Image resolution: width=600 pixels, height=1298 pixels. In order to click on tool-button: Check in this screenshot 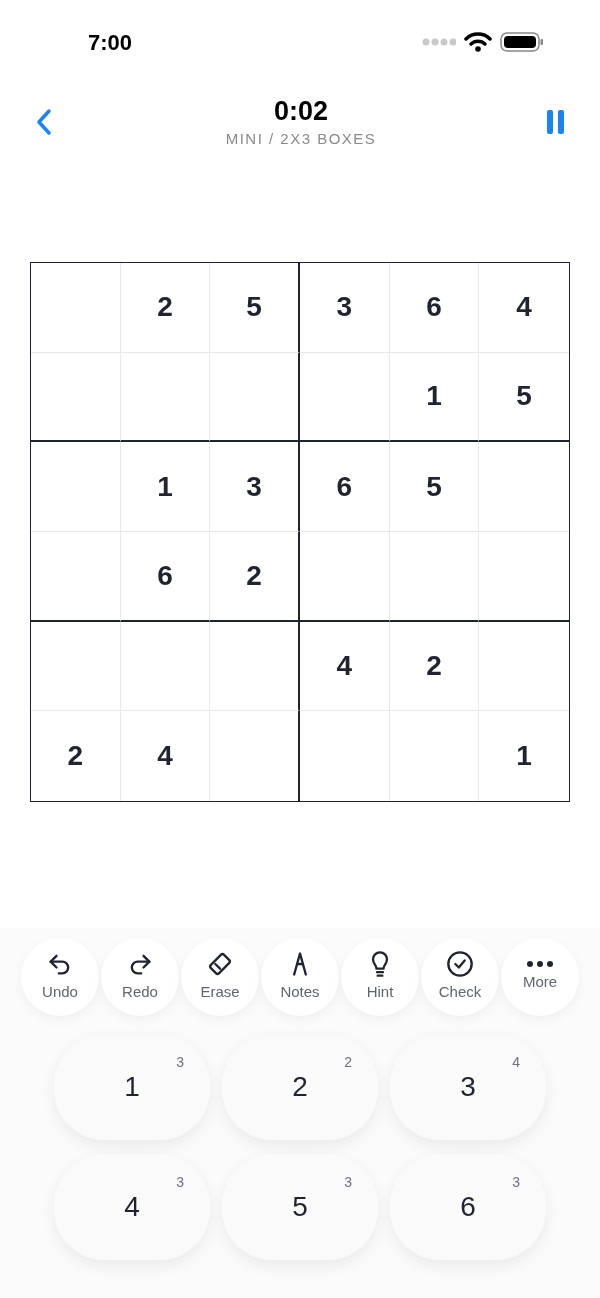, I will do `click(460, 977)`.